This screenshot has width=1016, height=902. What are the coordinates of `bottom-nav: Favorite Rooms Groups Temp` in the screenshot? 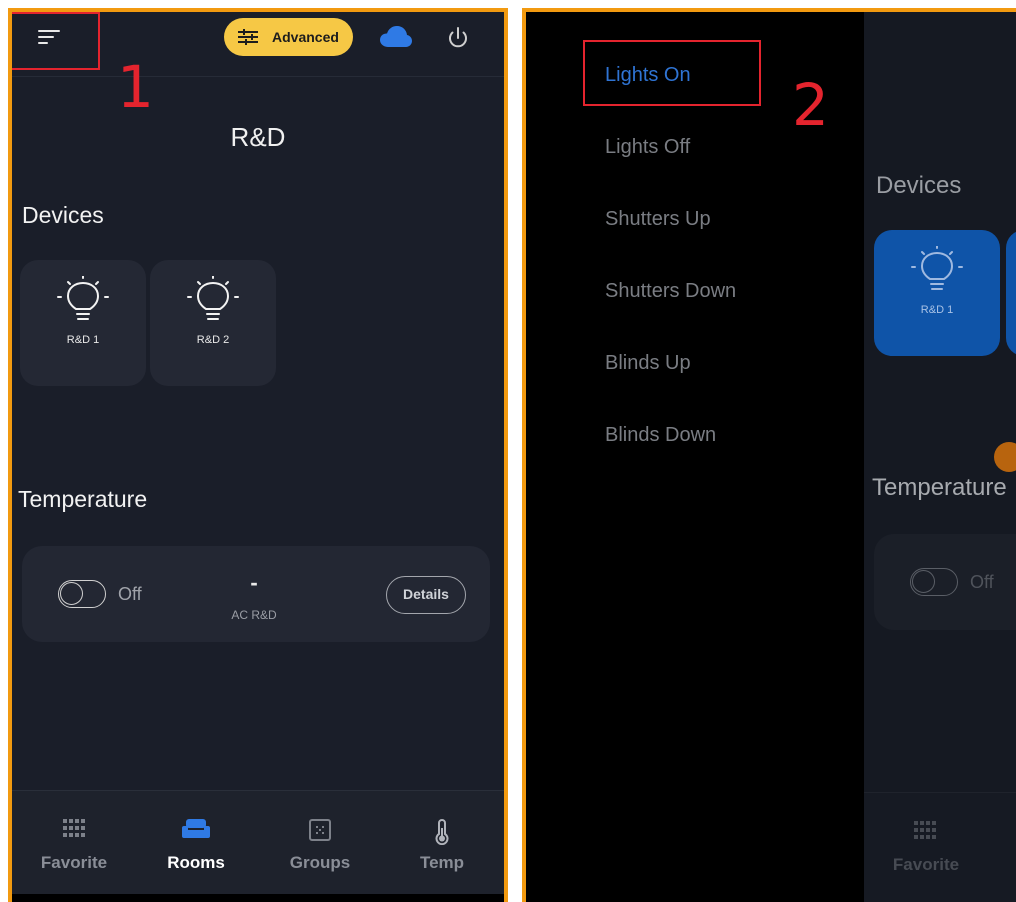 It's located at (258, 842).